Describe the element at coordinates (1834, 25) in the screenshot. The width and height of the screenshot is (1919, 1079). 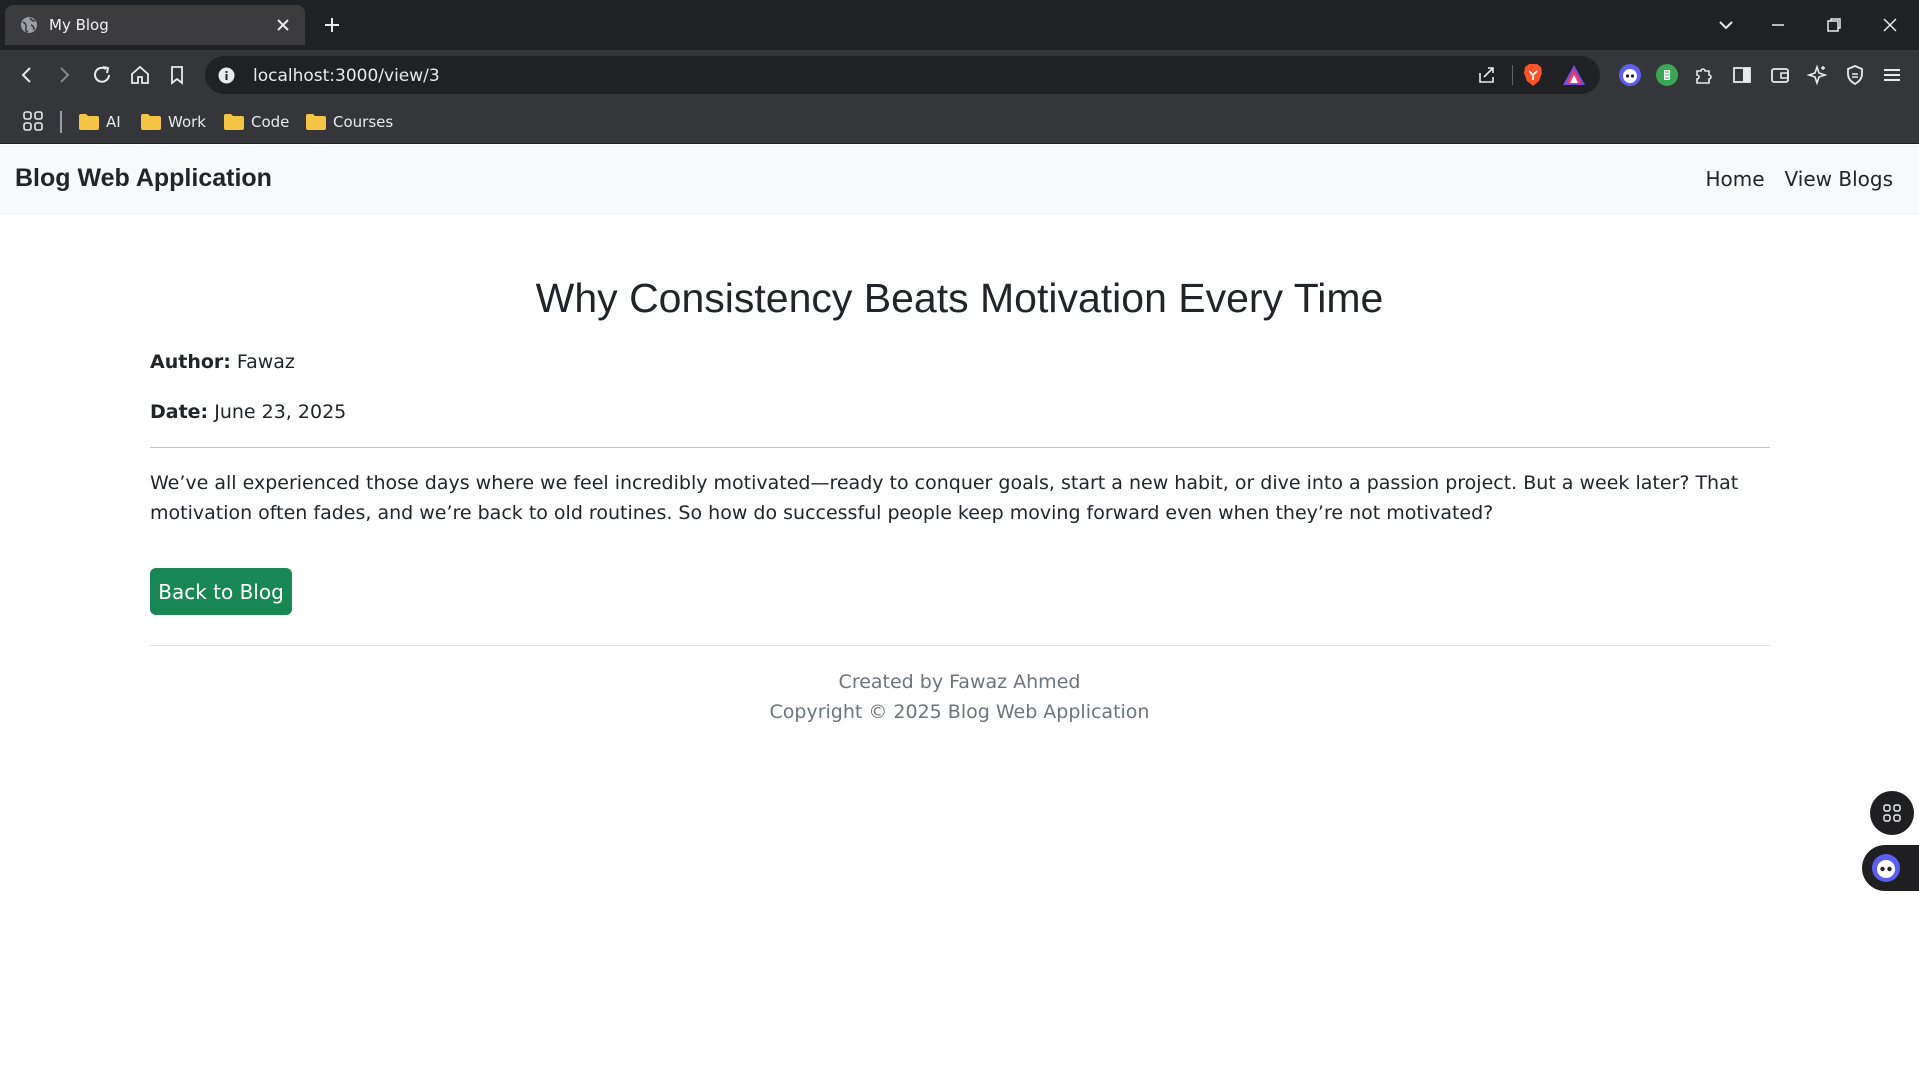
I see `restore-icon` at that location.